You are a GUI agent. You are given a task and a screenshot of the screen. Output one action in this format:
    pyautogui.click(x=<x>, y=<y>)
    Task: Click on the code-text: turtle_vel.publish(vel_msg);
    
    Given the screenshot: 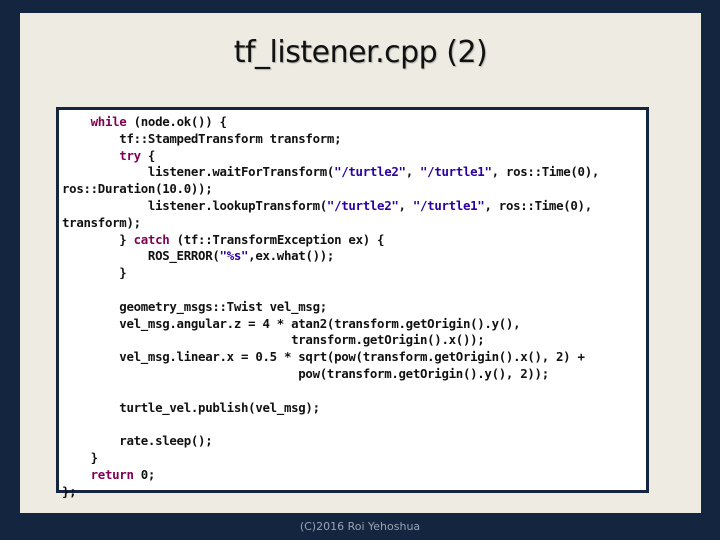 What is the action you would take?
    pyautogui.click(x=191, y=407)
    